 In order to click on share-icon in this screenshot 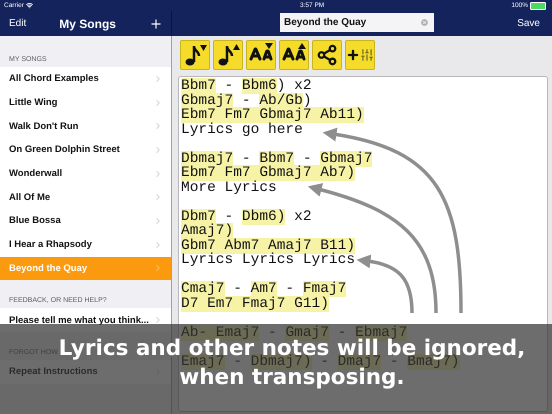, I will do `click(327, 55)`.